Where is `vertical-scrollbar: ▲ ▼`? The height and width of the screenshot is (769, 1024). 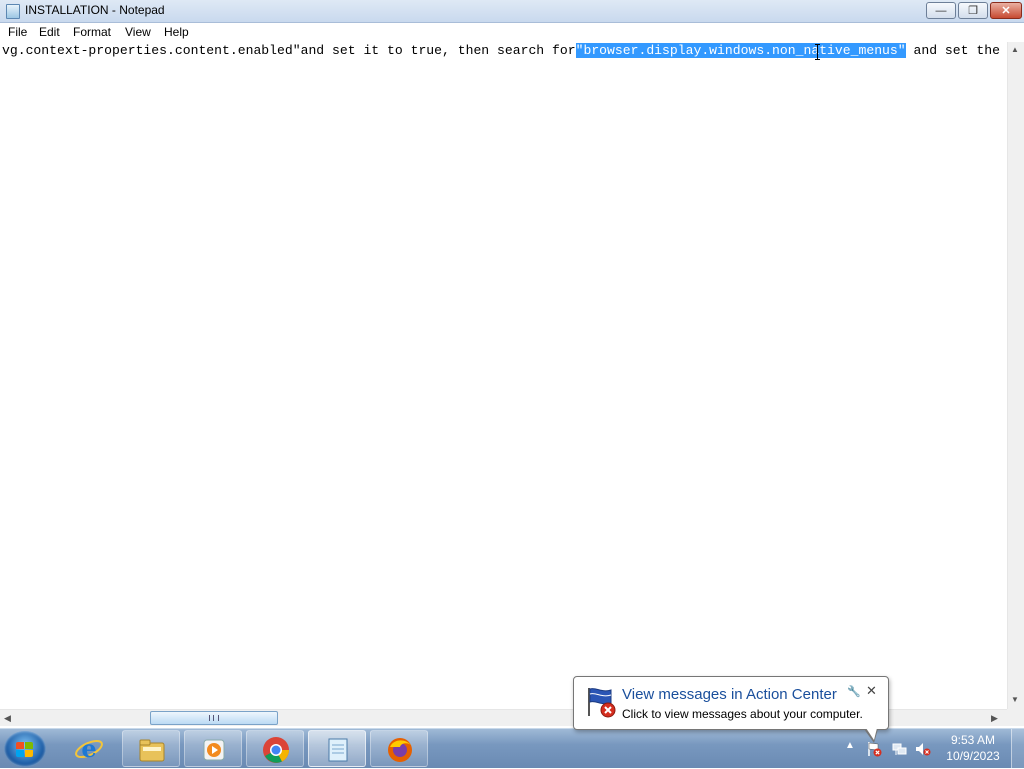 vertical-scrollbar: ▲ ▼ is located at coordinates (1015, 375).